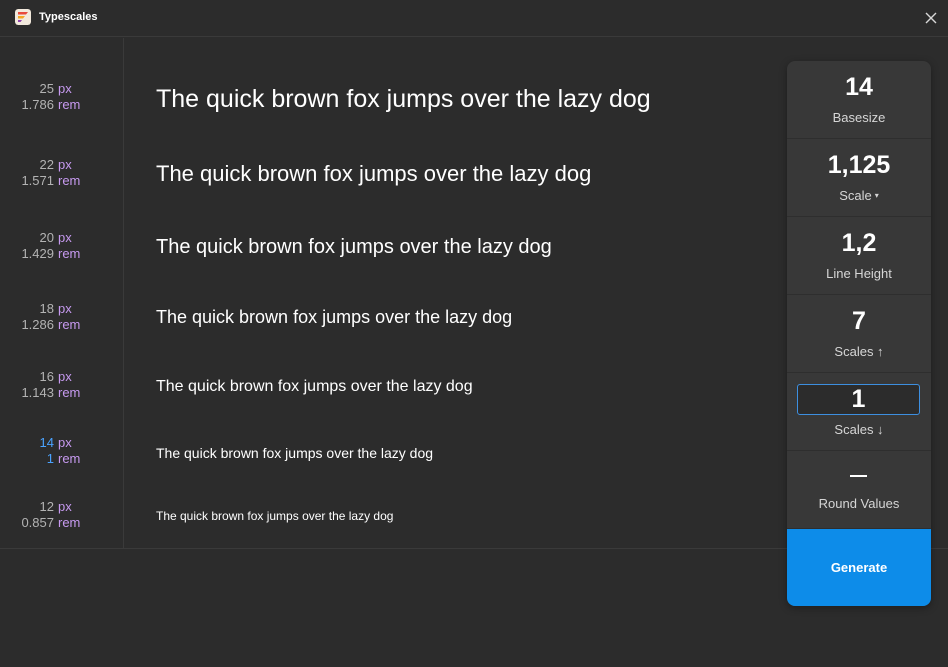 This screenshot has height=667, width=948. I want to click on close-icon, so click(931, 18).